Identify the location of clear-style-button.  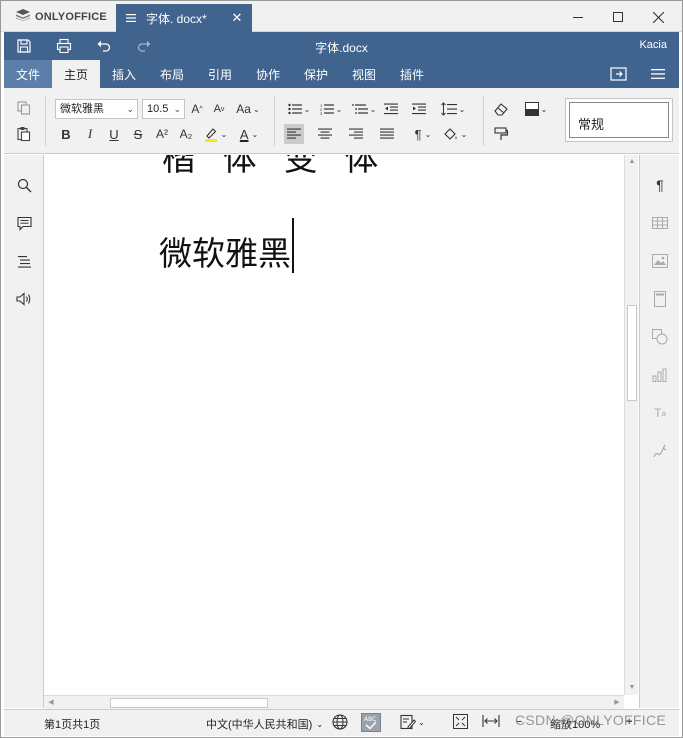
(501, 109).